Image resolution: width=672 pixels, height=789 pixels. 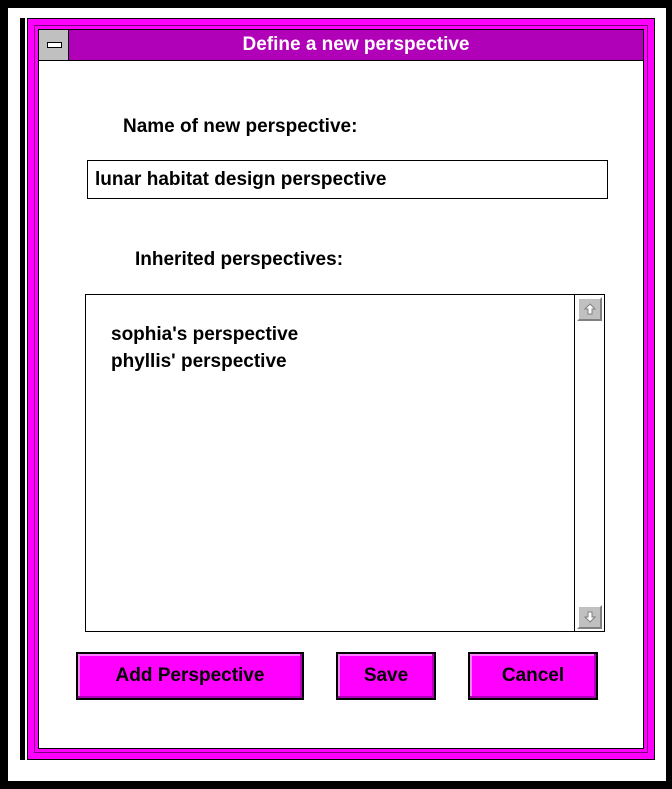 I want to click on scroll-down-arrow-glyph, so click(x=589, y=617).